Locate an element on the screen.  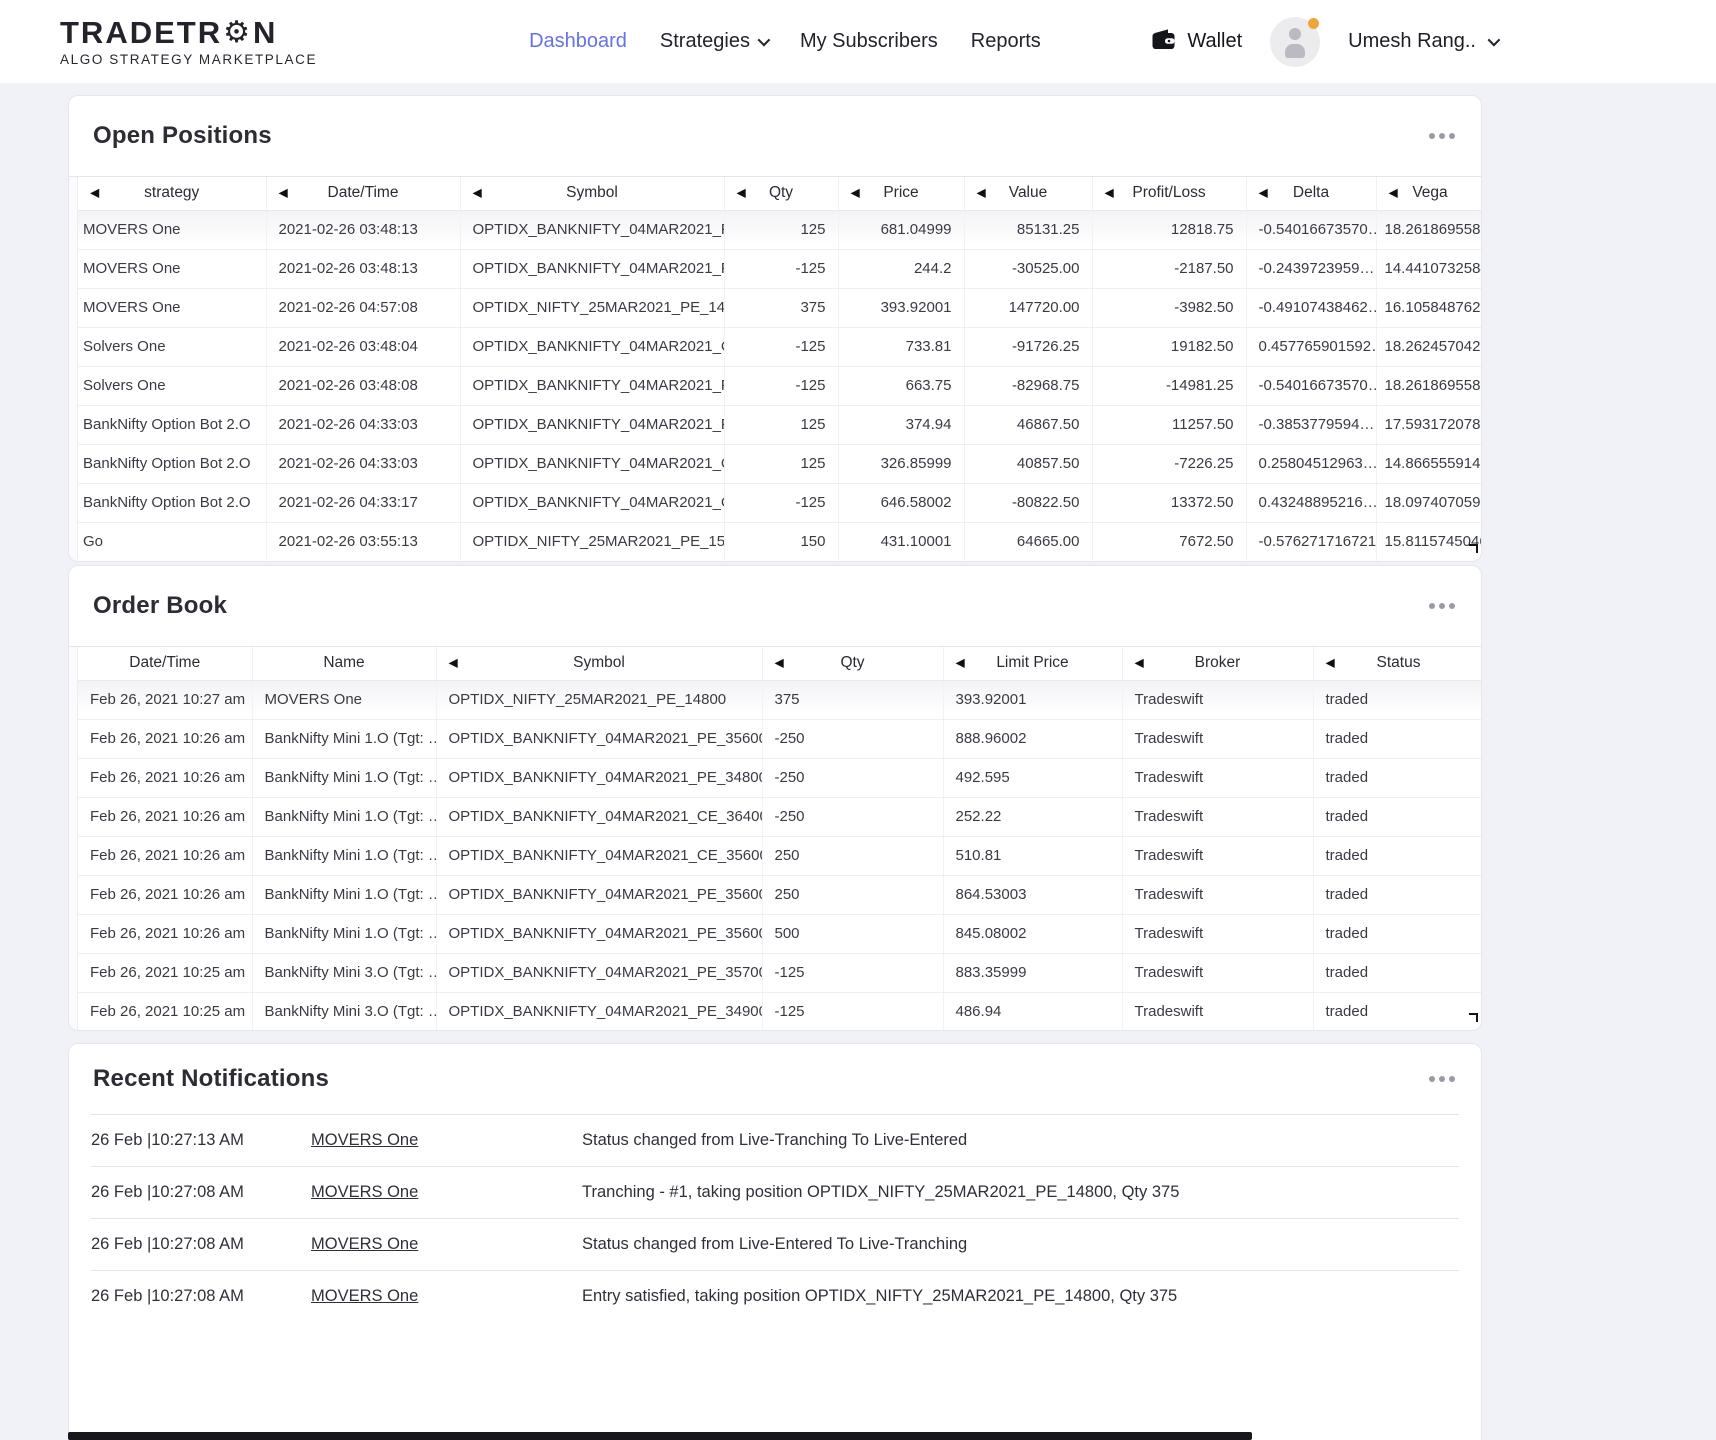
nav-reports: Reports is located at coordinates (1006, 41).